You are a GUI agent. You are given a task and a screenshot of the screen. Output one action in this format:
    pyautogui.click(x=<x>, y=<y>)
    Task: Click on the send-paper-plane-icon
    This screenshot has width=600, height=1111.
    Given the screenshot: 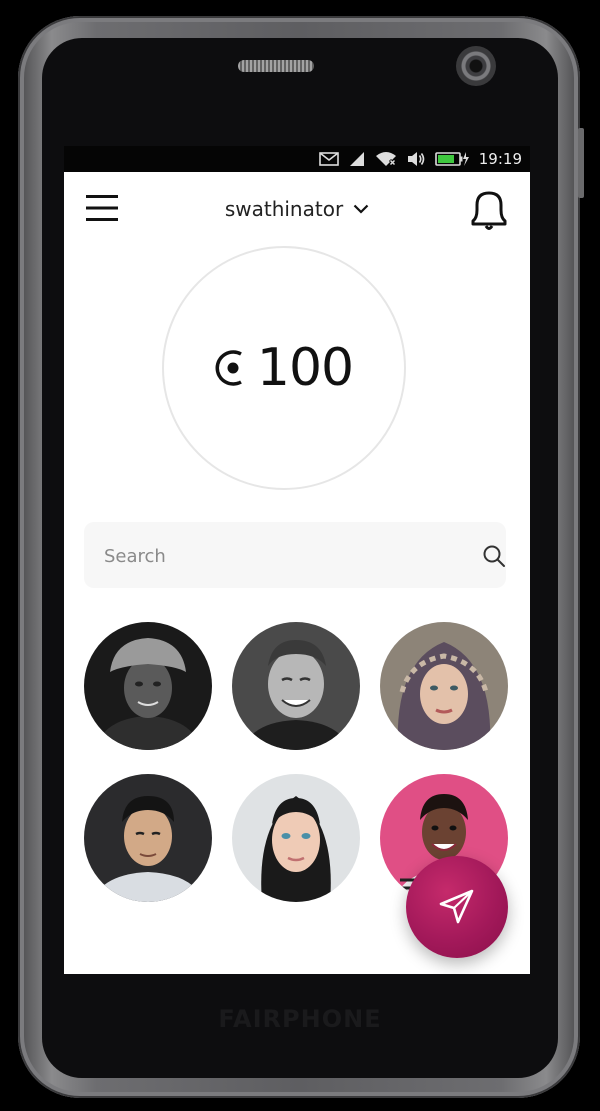 What is the action you would take?
    pyautogui.click(x=456, y=906)
    